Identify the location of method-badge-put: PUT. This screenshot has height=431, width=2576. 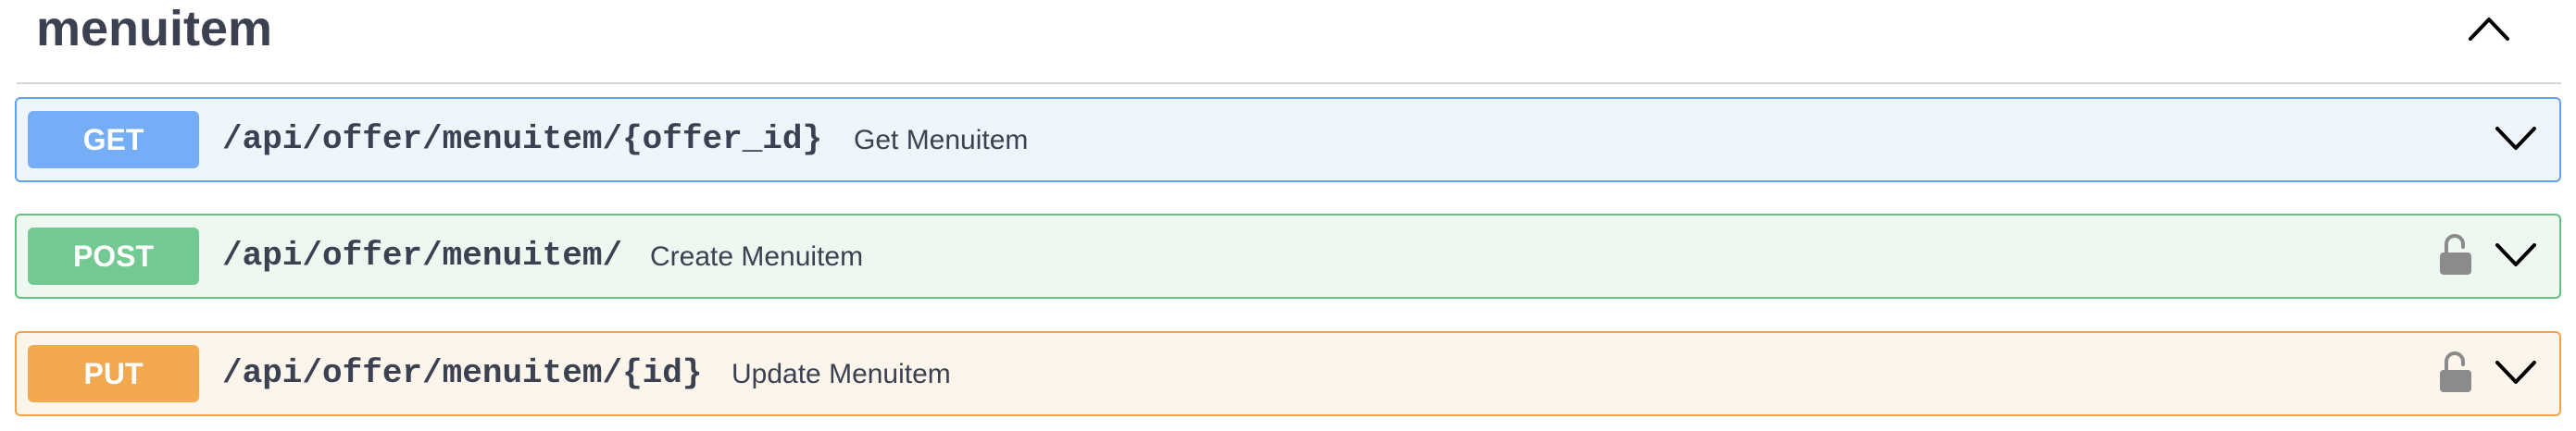
(114, 374).